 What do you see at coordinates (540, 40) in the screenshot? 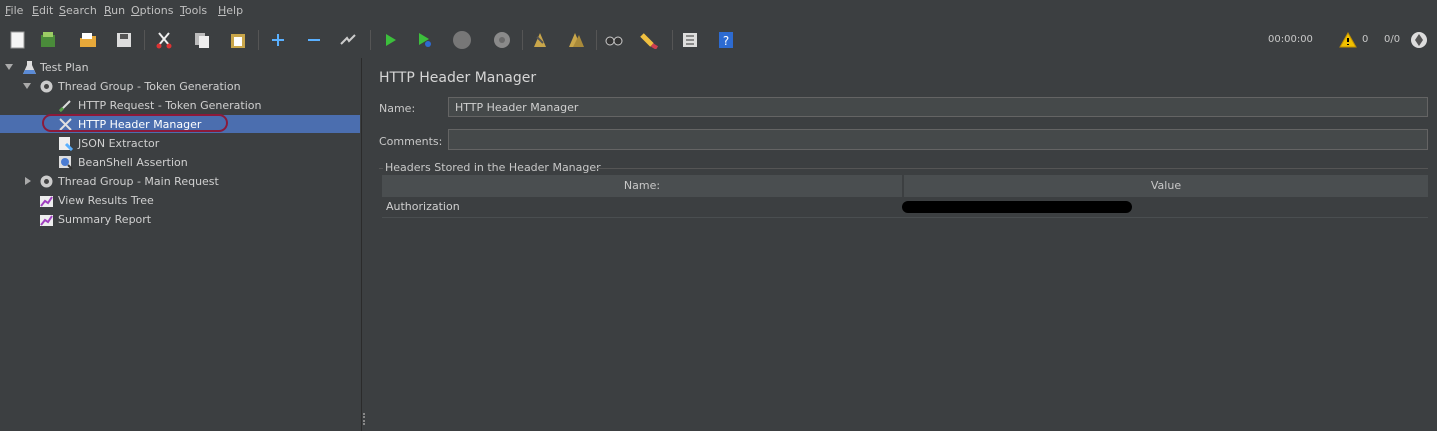
I see `clear-icon` at bounding box center [540, 40].